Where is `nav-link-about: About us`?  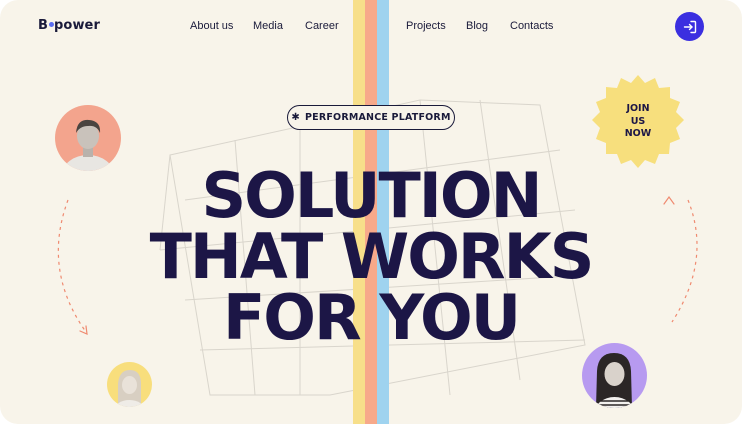 nav-link-about: About us is located at coordinates (211, 26).